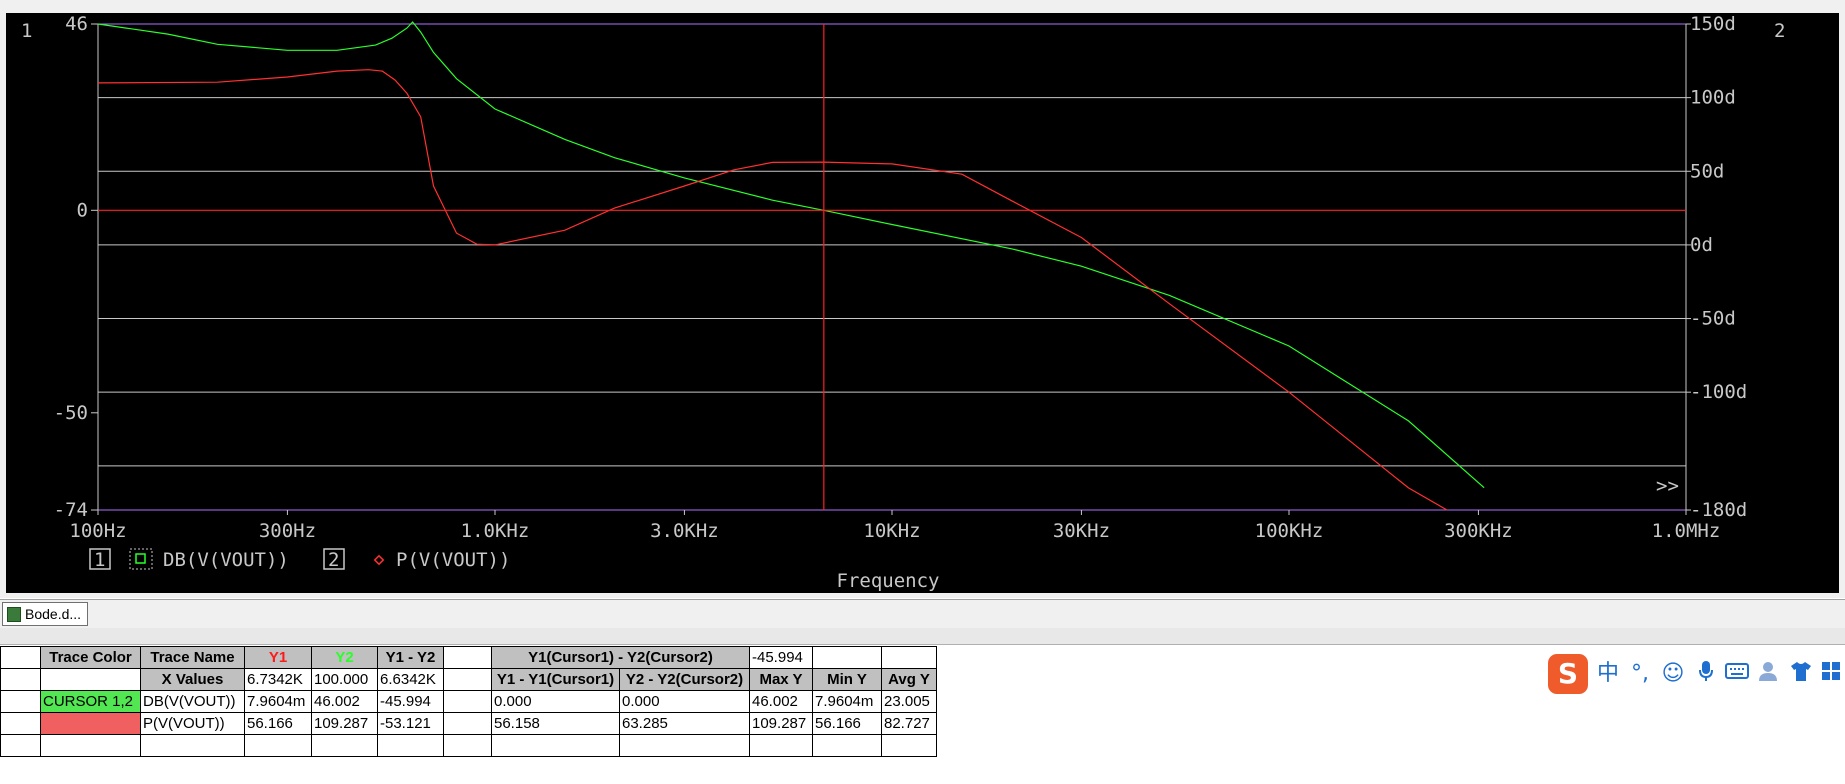  What do you see at coordinates (278, 679) in the screenshot?
I see `x-value-y1: 6.7342K` at bounding box center [278, 679].